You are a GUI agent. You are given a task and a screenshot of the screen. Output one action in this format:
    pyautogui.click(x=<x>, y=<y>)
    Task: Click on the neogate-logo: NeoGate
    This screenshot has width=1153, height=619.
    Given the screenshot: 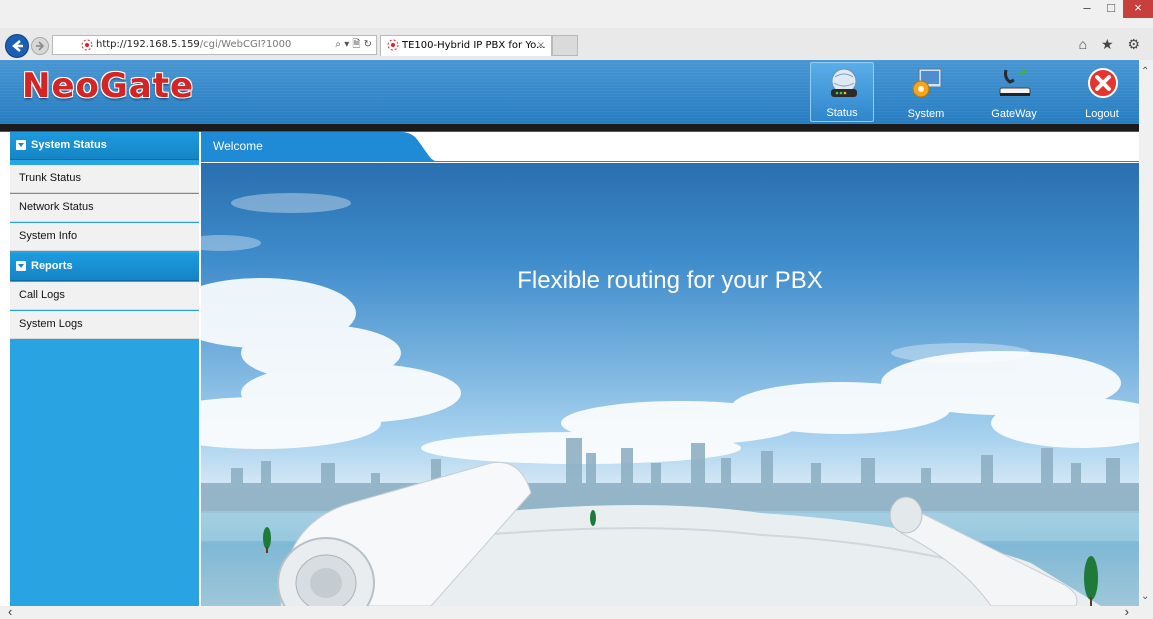 What is the action you would take?
    pyautogui.click(x=108, y=86)
    